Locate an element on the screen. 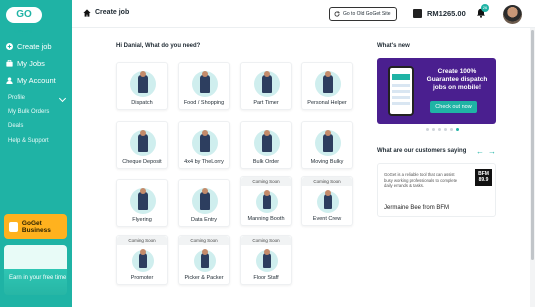 The image size is (535, 307). check-out-button: Check out now is located at coordinates (453, 107).